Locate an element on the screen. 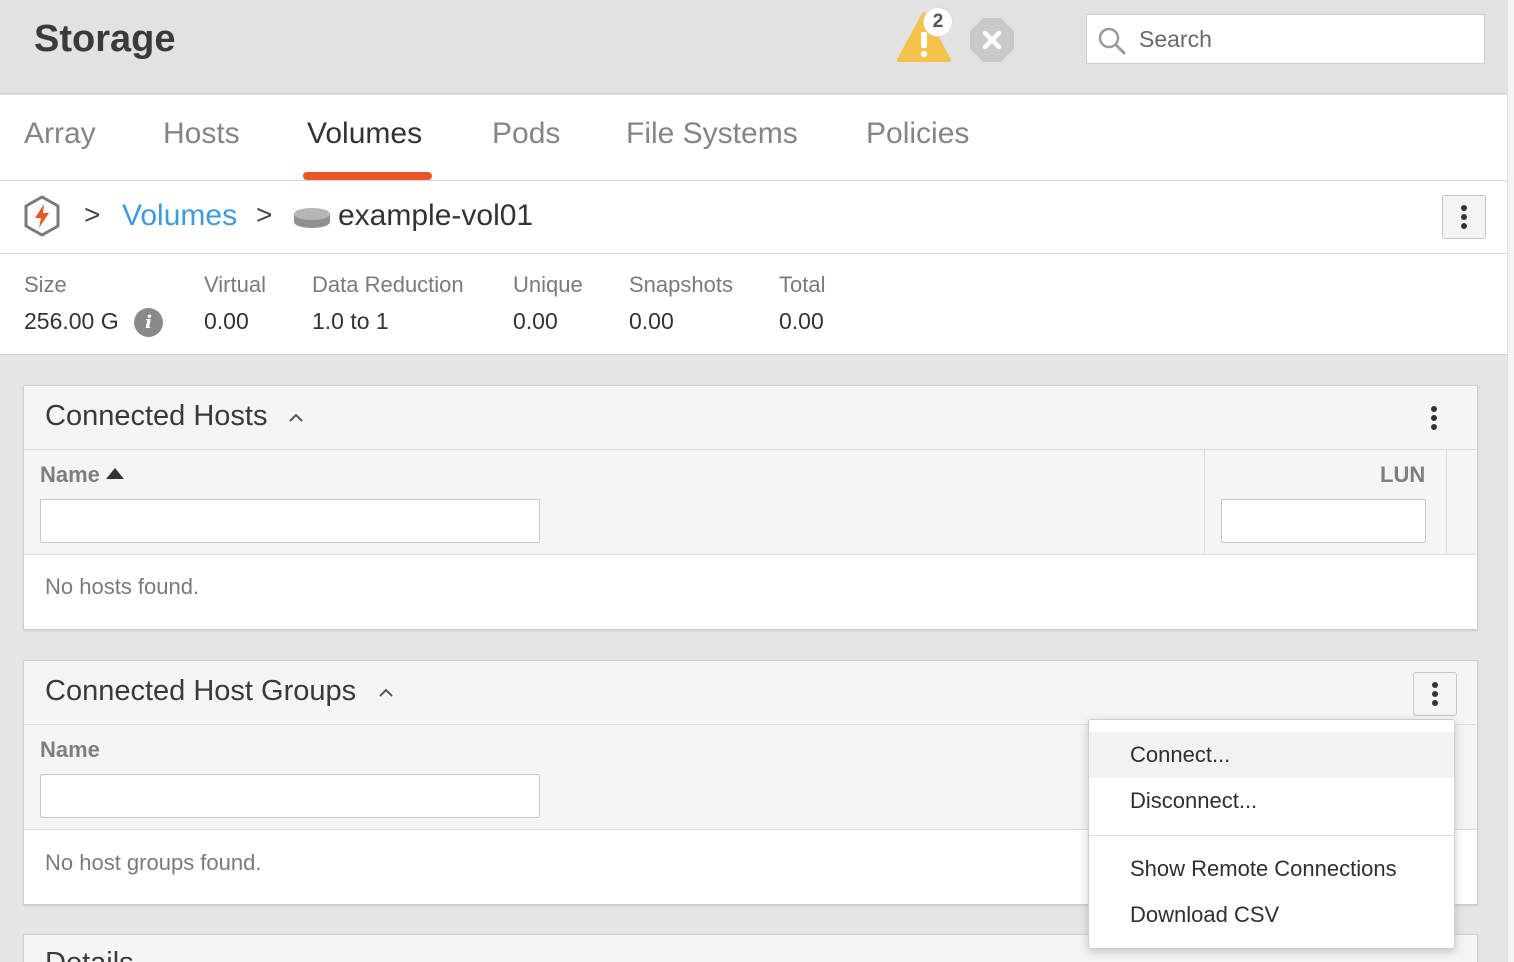  connected-host-groups-menu-button is located at coordinates (1435, 694).